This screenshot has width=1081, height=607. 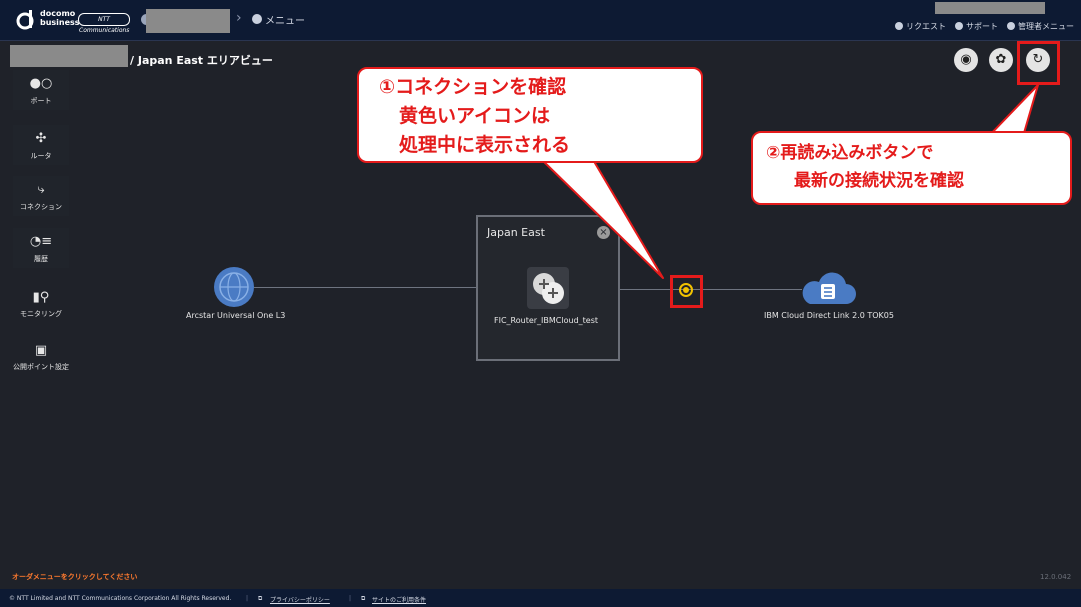 I want to click on port-icon: ●○, so click(x=41, y=83).